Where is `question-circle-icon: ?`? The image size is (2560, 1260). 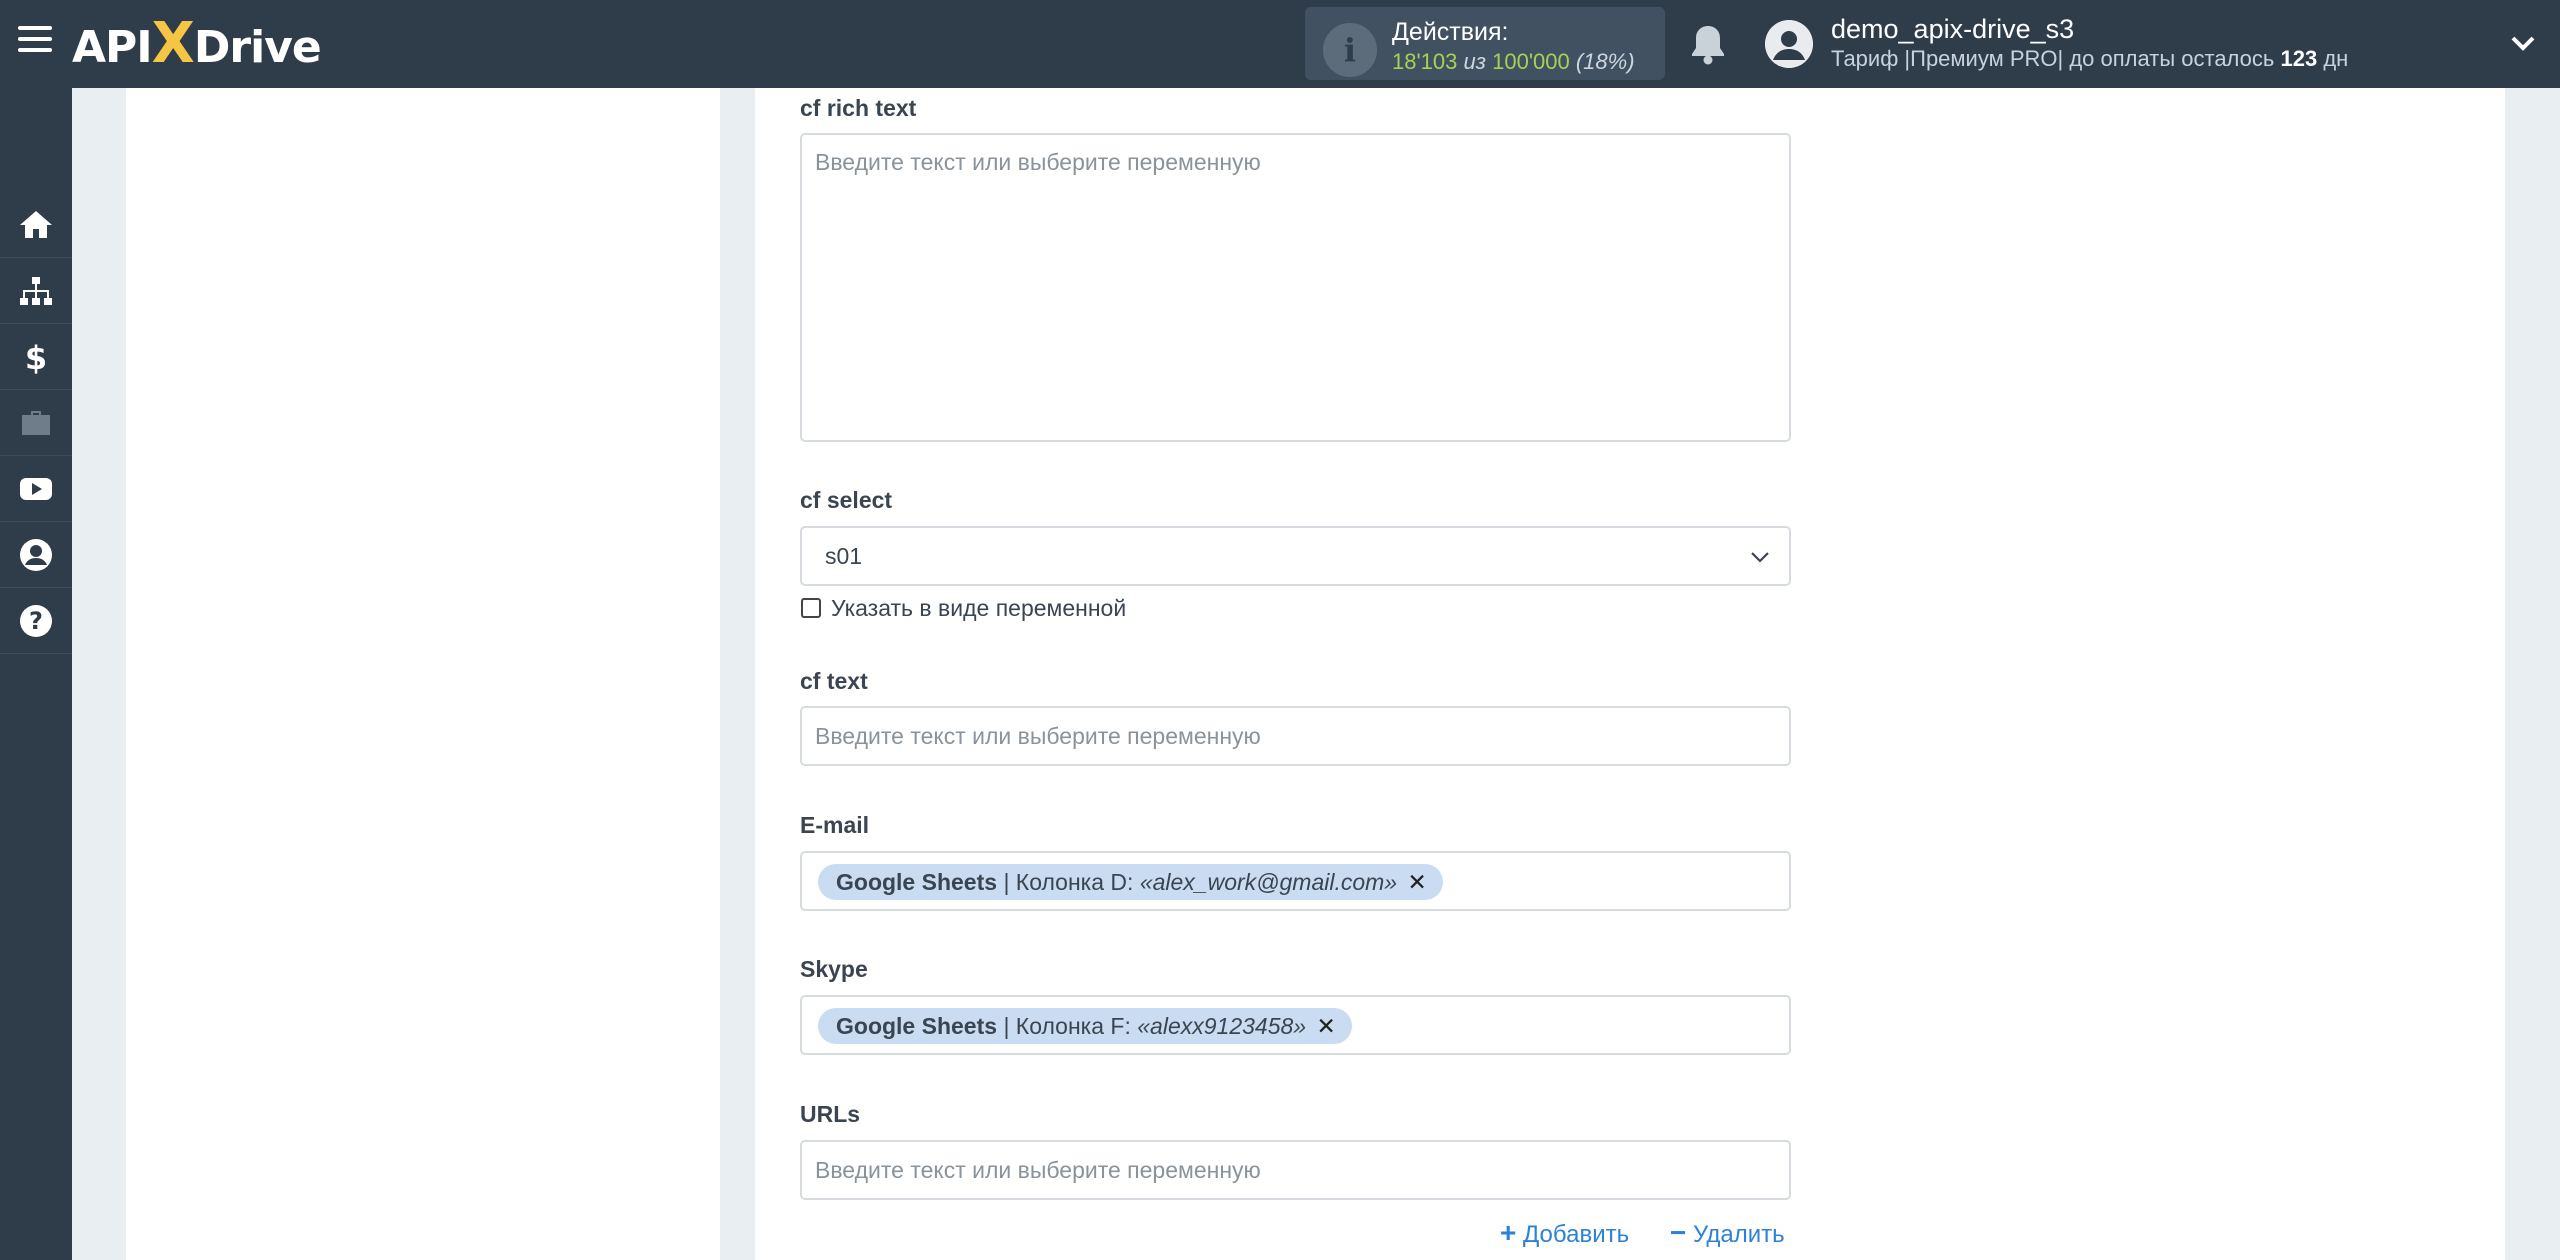
question-circle-icon: ? is located at coordinates (36, 620).